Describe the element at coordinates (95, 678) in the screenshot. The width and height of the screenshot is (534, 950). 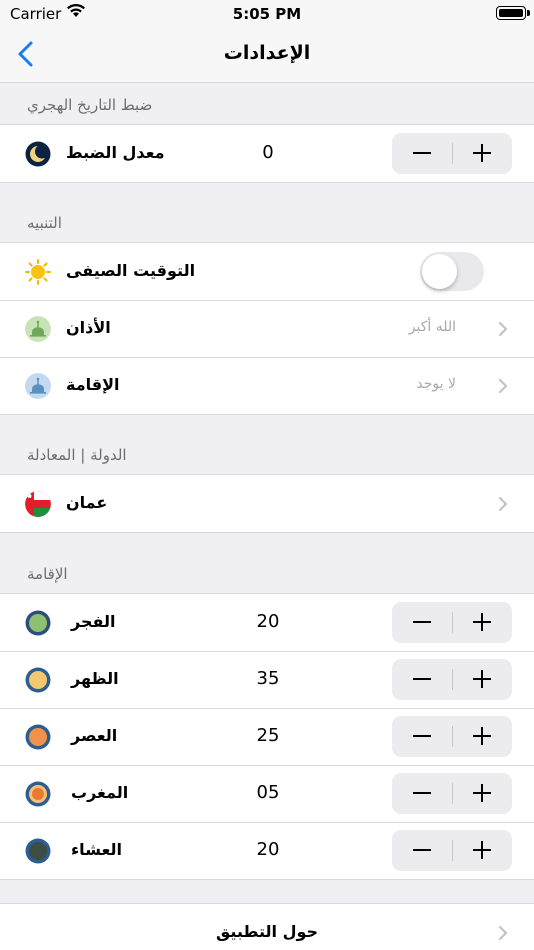
I see `prayer-label: الظهر` at that location.